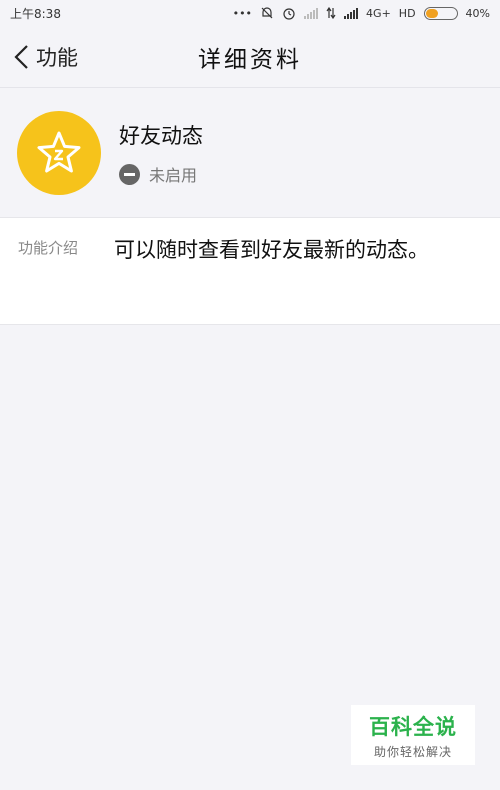  Describe the element at coordinates (331, 13) in the screenshot. I see `data-arrows-icon` at that location.